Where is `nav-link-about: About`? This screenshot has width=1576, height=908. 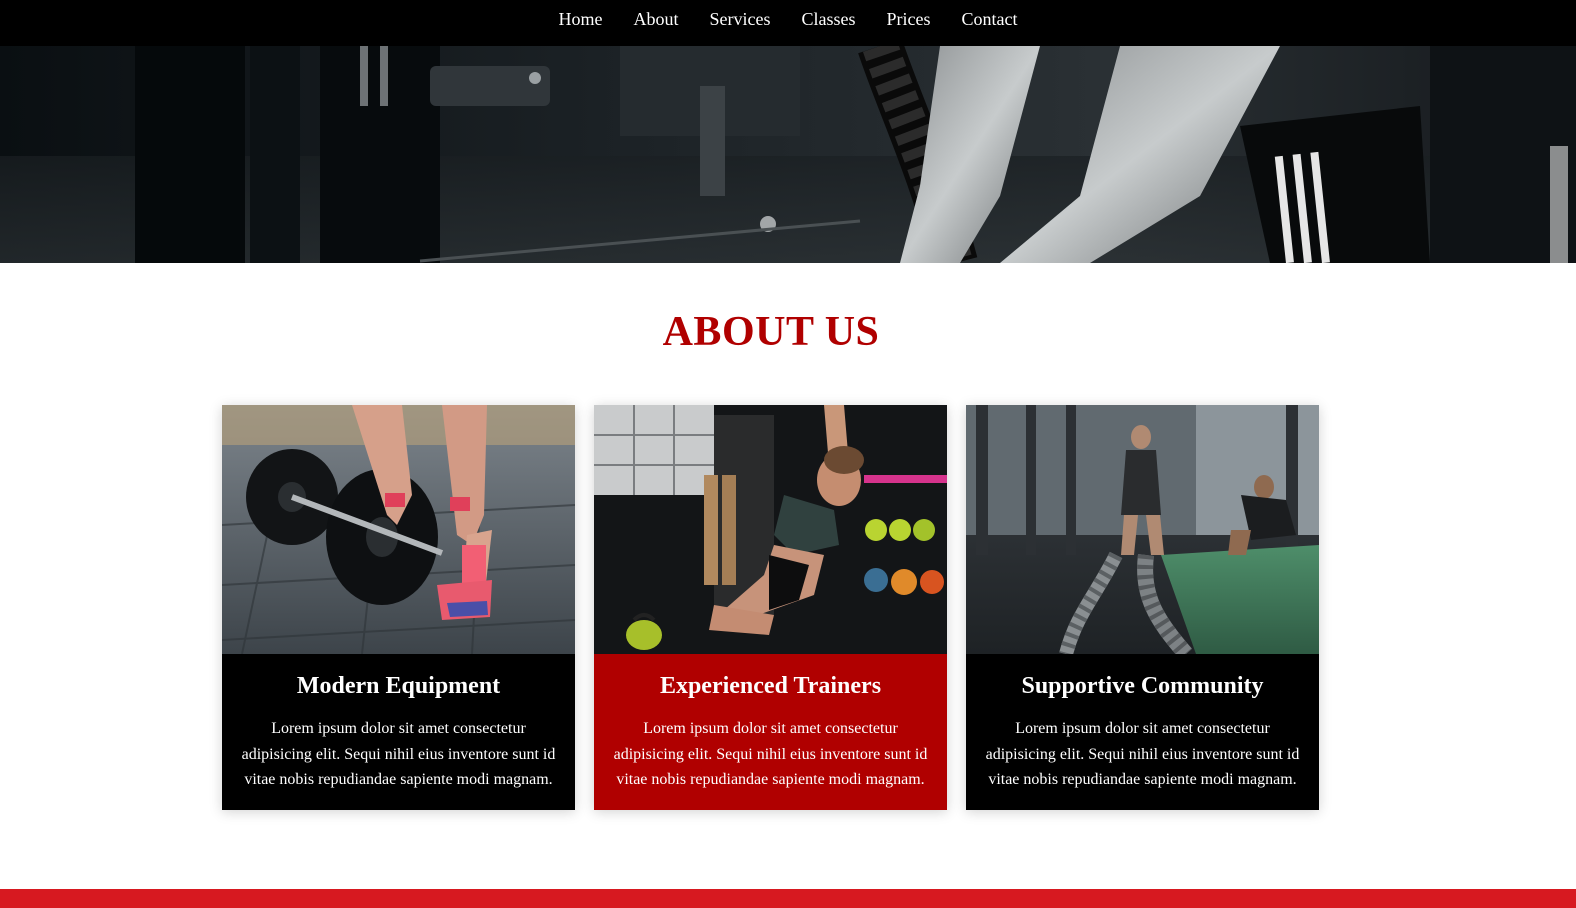
nav-link-about: About is located at coordinates (656, 21).